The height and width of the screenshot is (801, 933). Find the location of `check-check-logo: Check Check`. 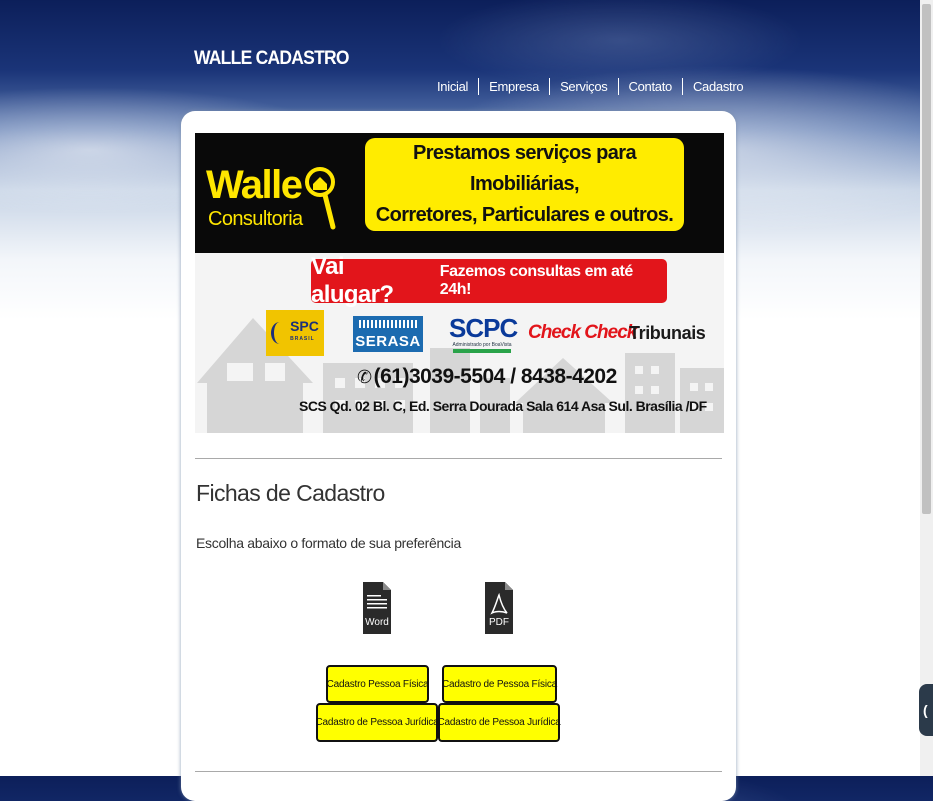

check-check-logo: Check Check is located at coordinates (582, 332).